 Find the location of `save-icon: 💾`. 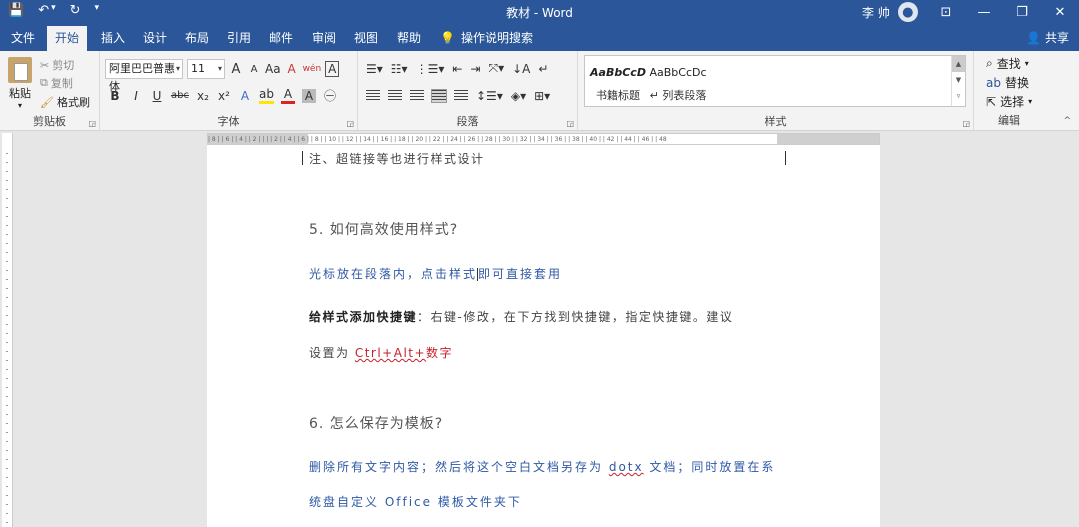

save-icon: 💾 is located at coordinates (16, 10).